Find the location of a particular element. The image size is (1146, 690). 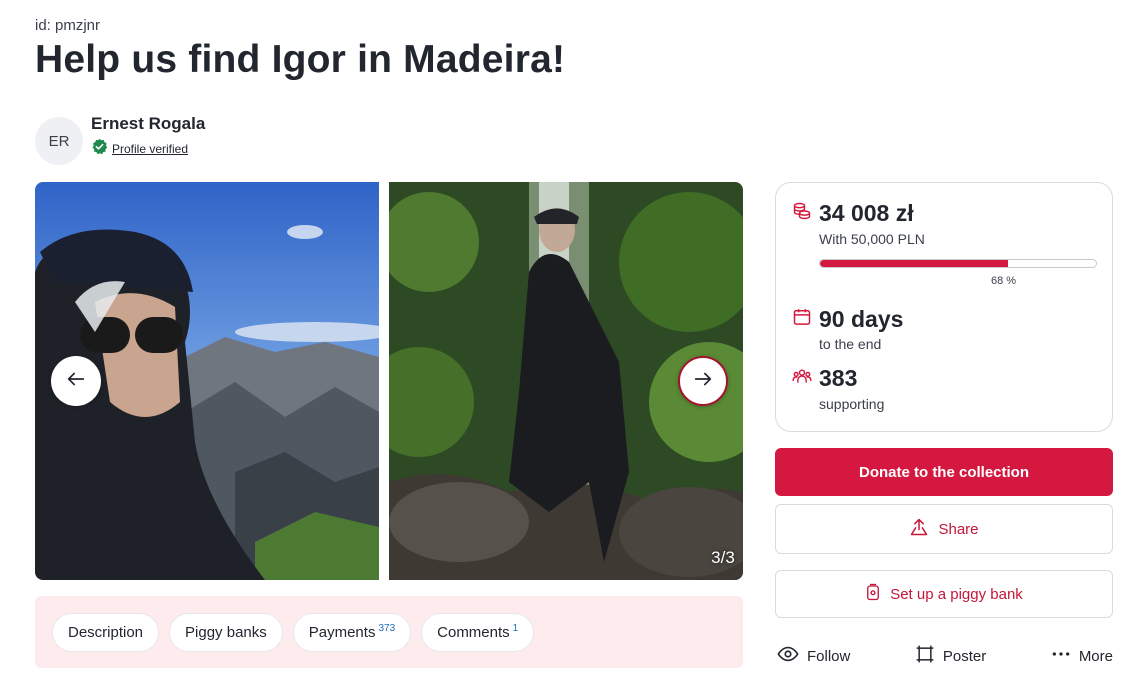

profile-verified-link: Profile verified is located at coordinates (150, 149).